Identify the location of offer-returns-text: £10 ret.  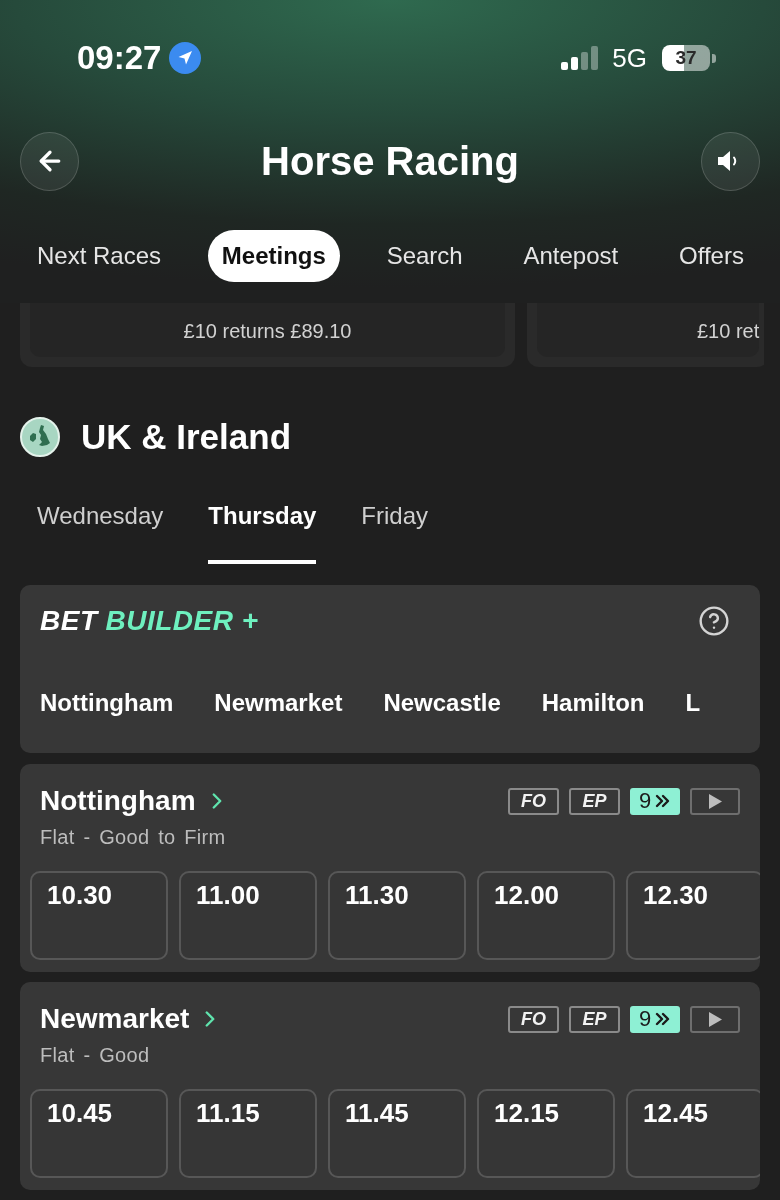
(728, 331).